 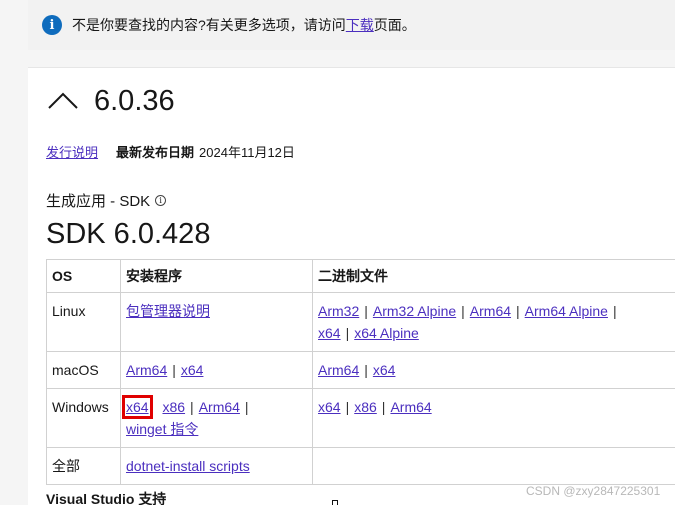 I want to click on windows-binary-arm64-link: Arm64, so click(x=410, y=407).